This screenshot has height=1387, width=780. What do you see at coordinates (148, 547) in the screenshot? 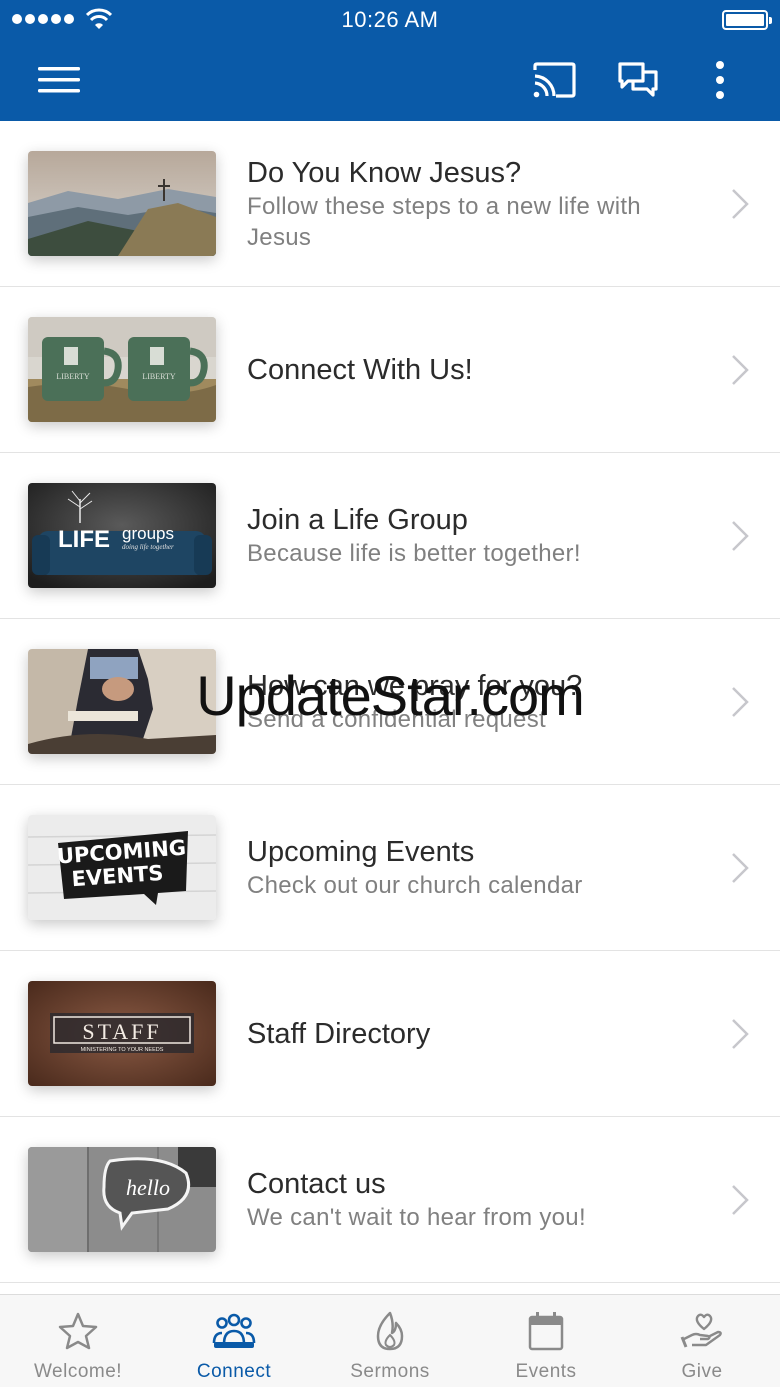
I see `groups-tagline: doing life together` at bounding box center [148, 547].